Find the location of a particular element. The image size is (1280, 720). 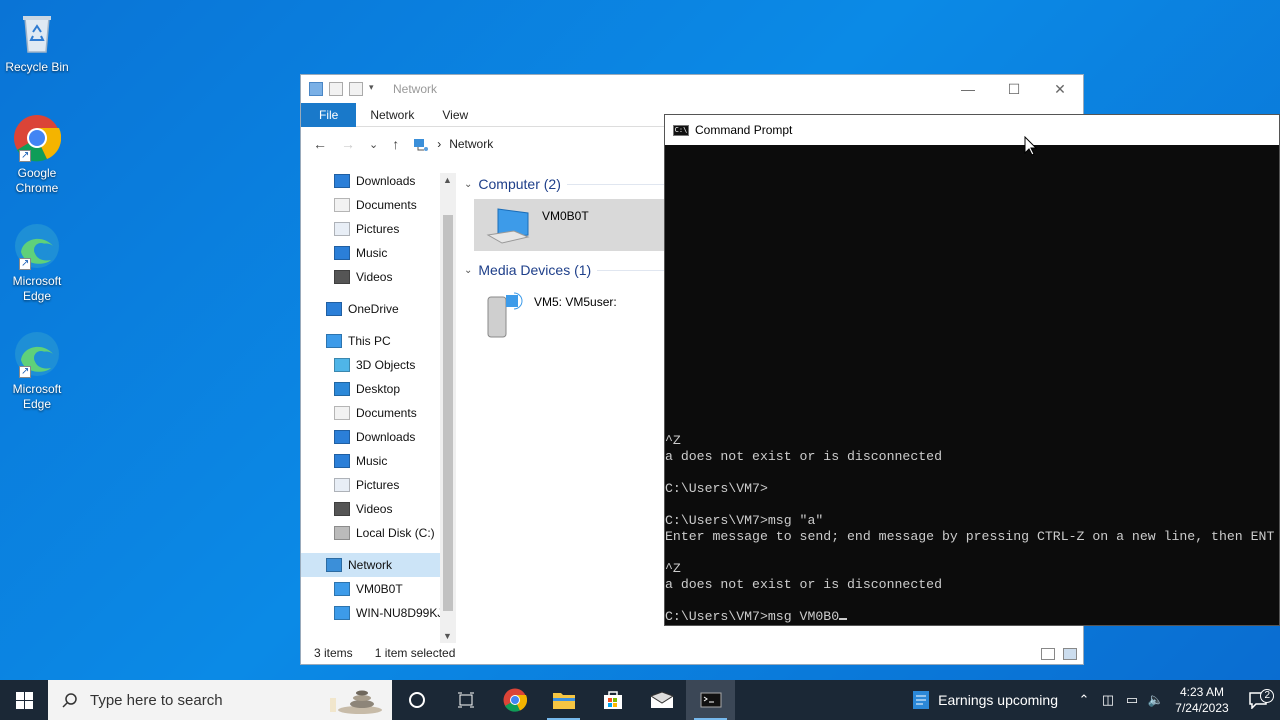

breadcrumb-item-network: Network is located at coordinates (471, 144).